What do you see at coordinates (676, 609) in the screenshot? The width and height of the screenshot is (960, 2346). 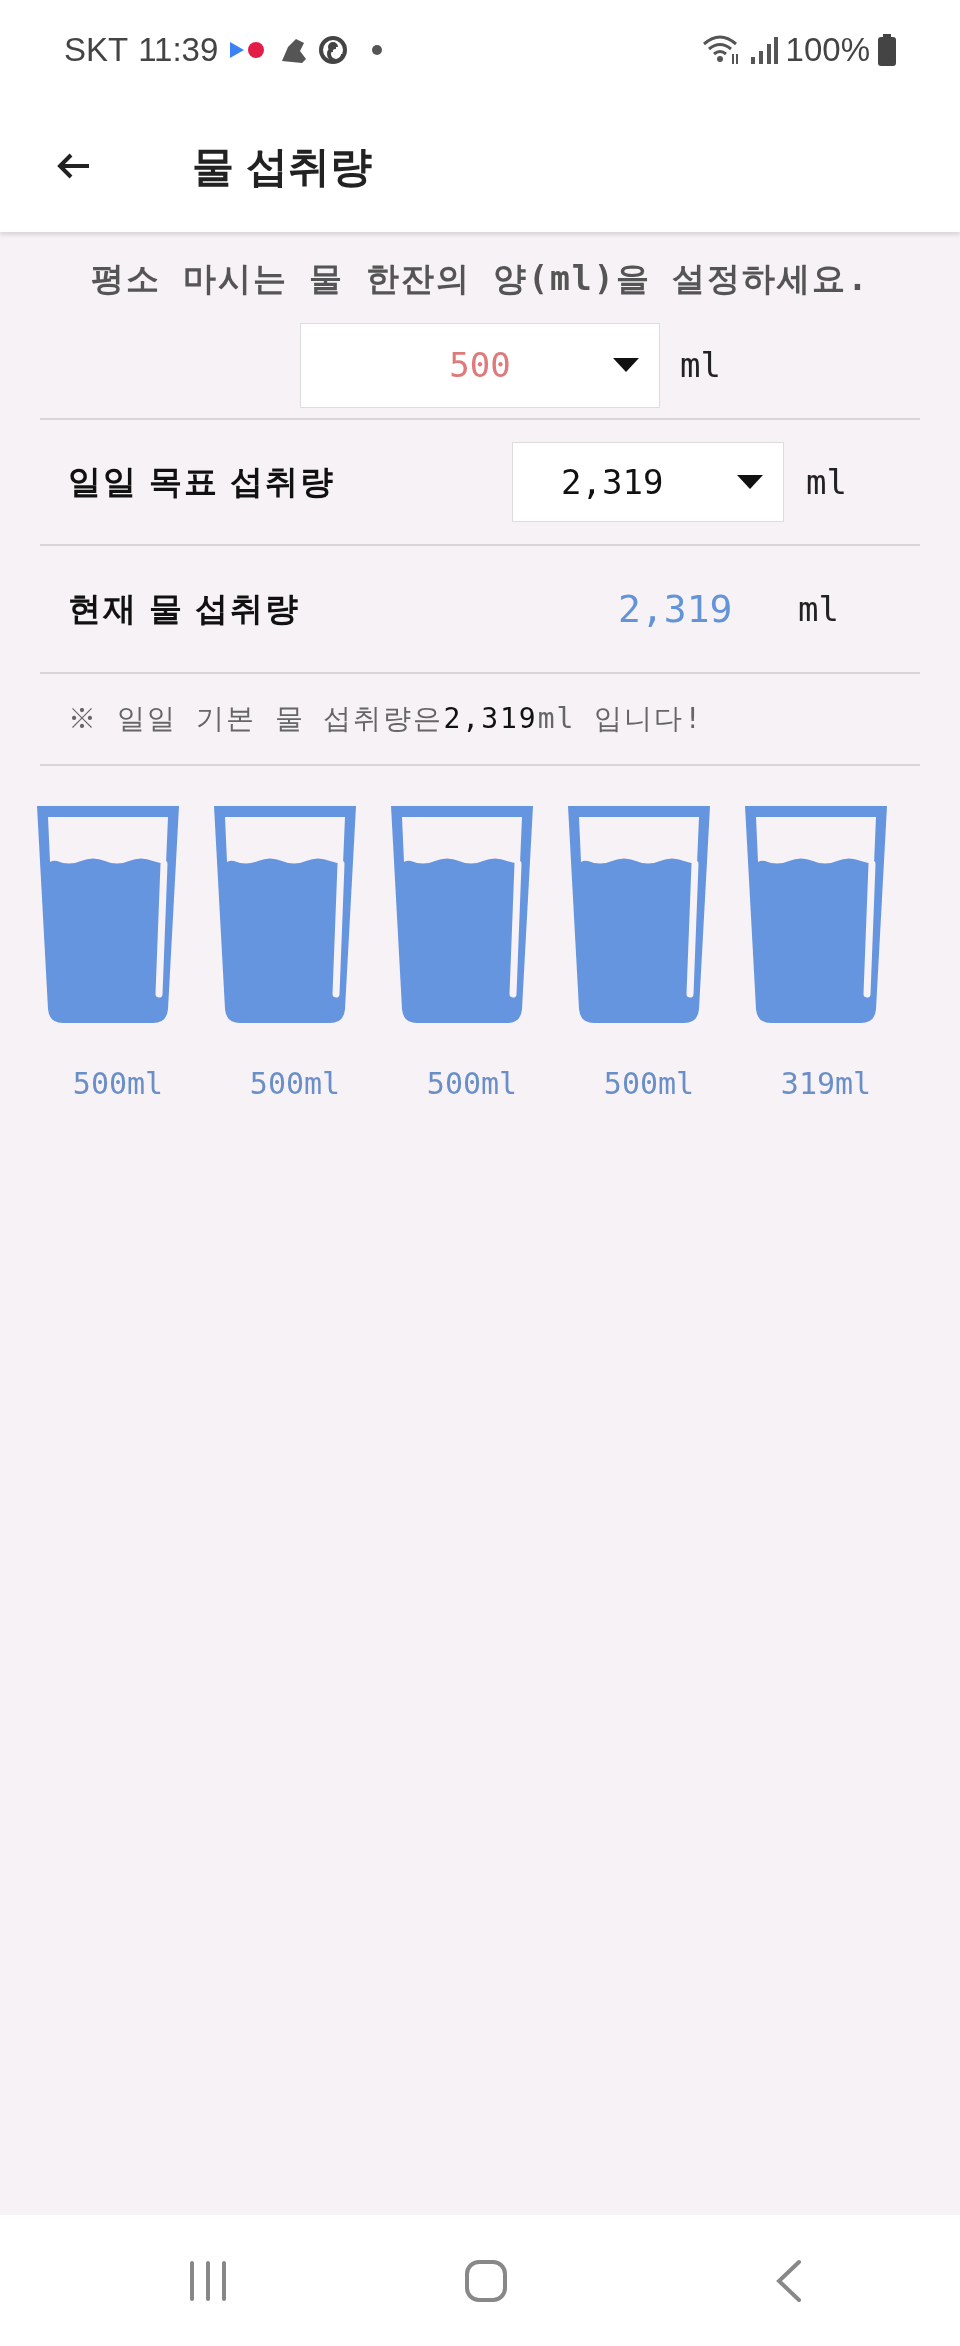 I see `current-value: 2,319` at bounding box center [676, 609].